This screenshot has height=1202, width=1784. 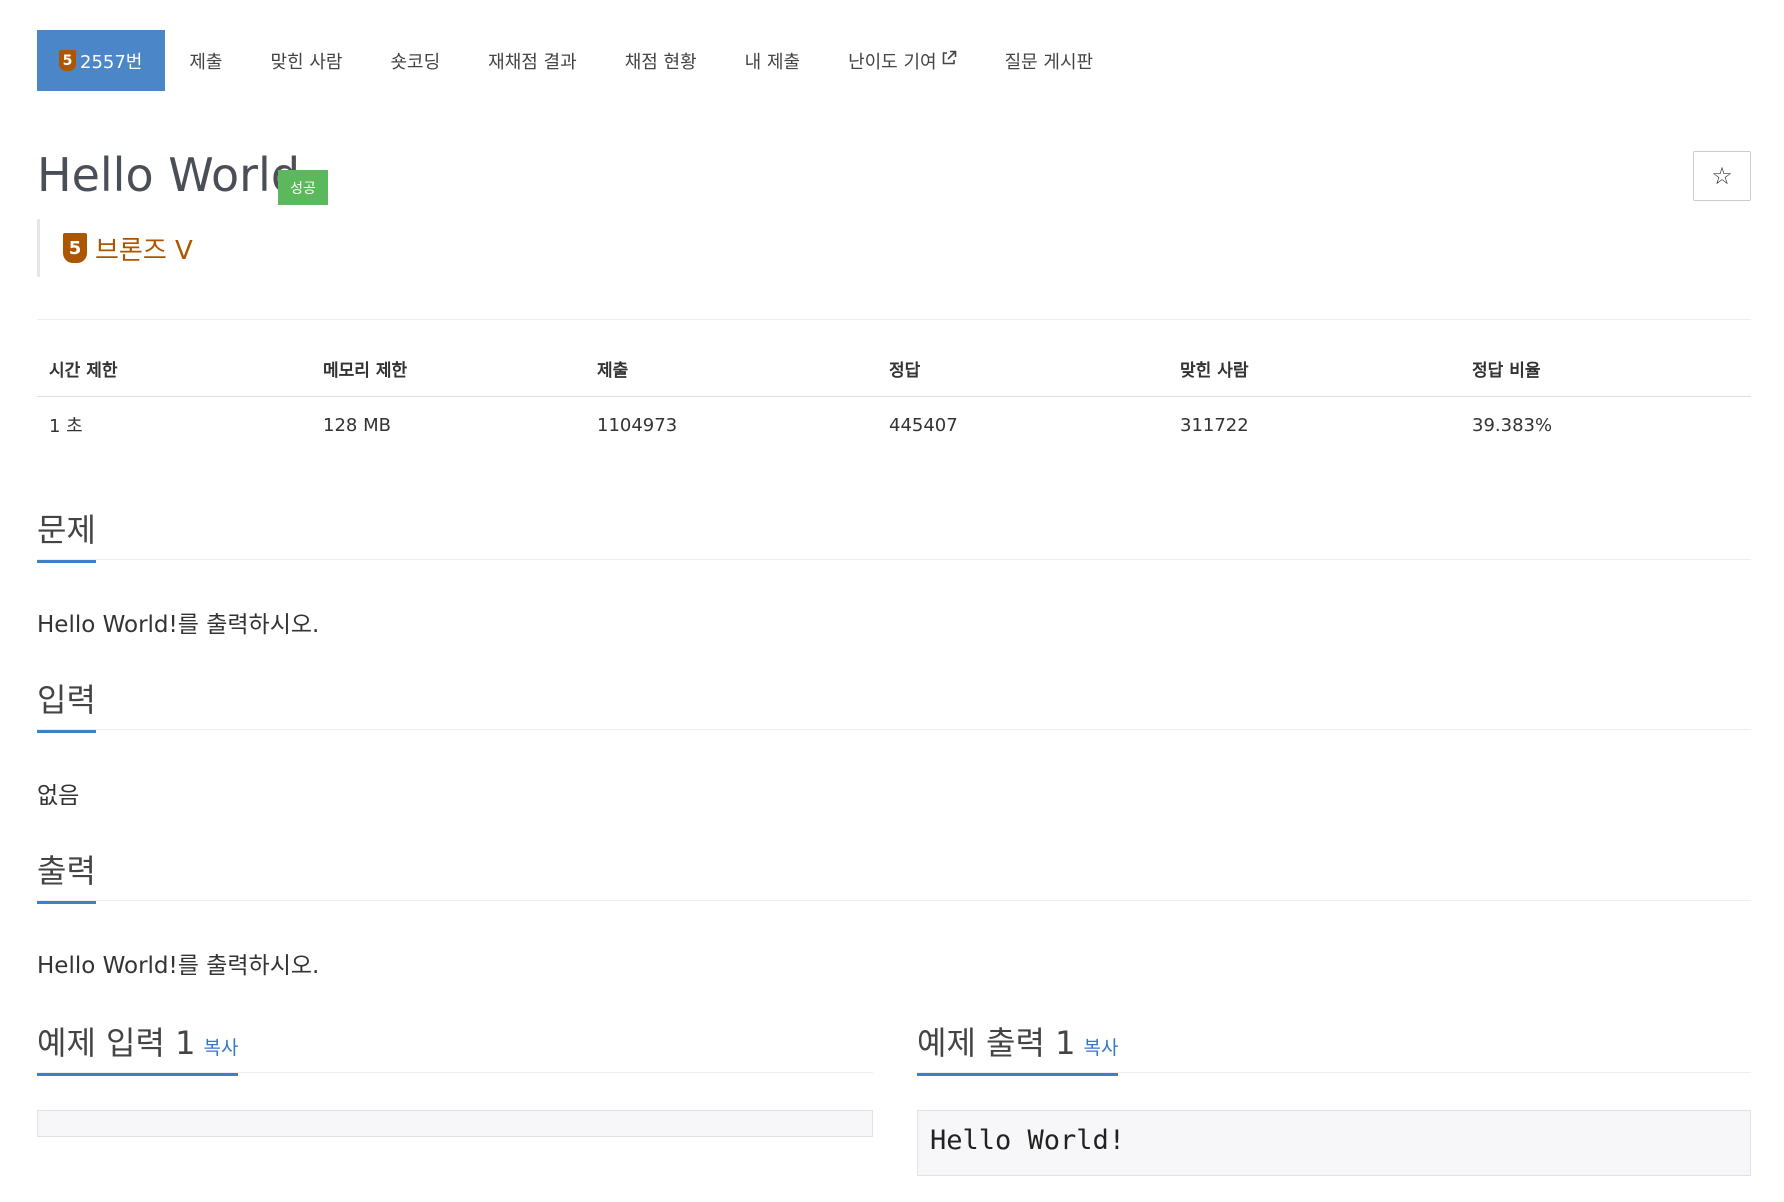 What do you see at coordinates (1334, 1143) in the screenshot?
I see `sample-output-box: Hello World!` at bounding box center [1334, 1143].